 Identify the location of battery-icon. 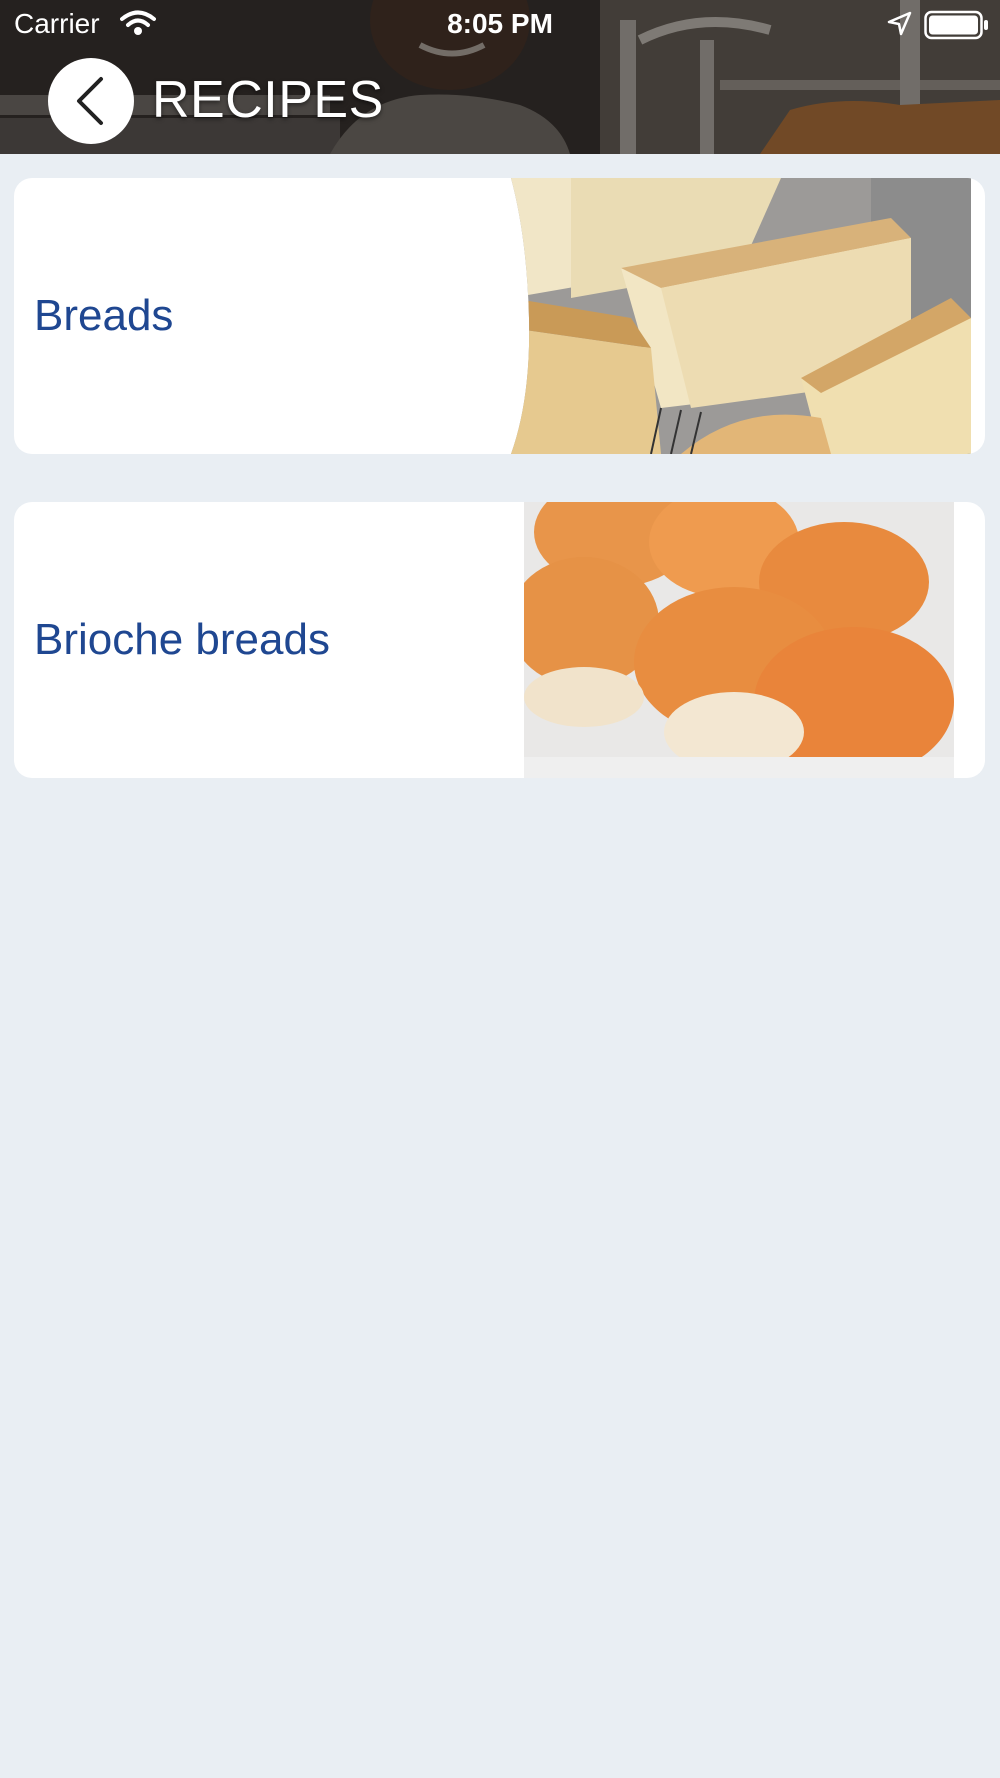
(957, 28).